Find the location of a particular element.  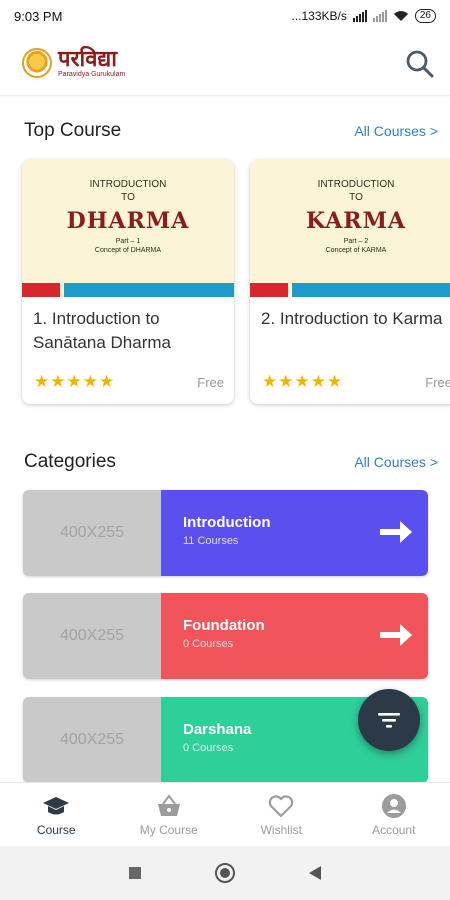

nav-my-course: My Course is located at coordinates (169, 814).